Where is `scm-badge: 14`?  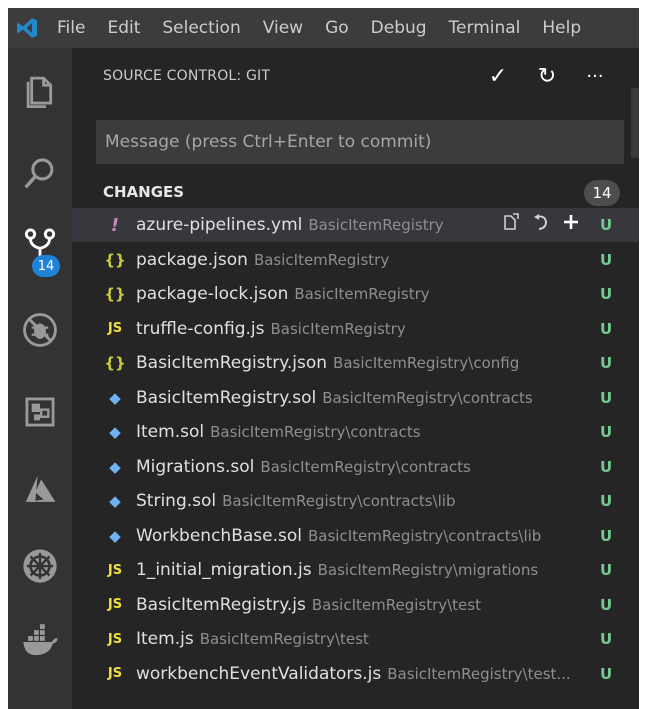
scm-badge: 14 is located at coordinates (46, 266).